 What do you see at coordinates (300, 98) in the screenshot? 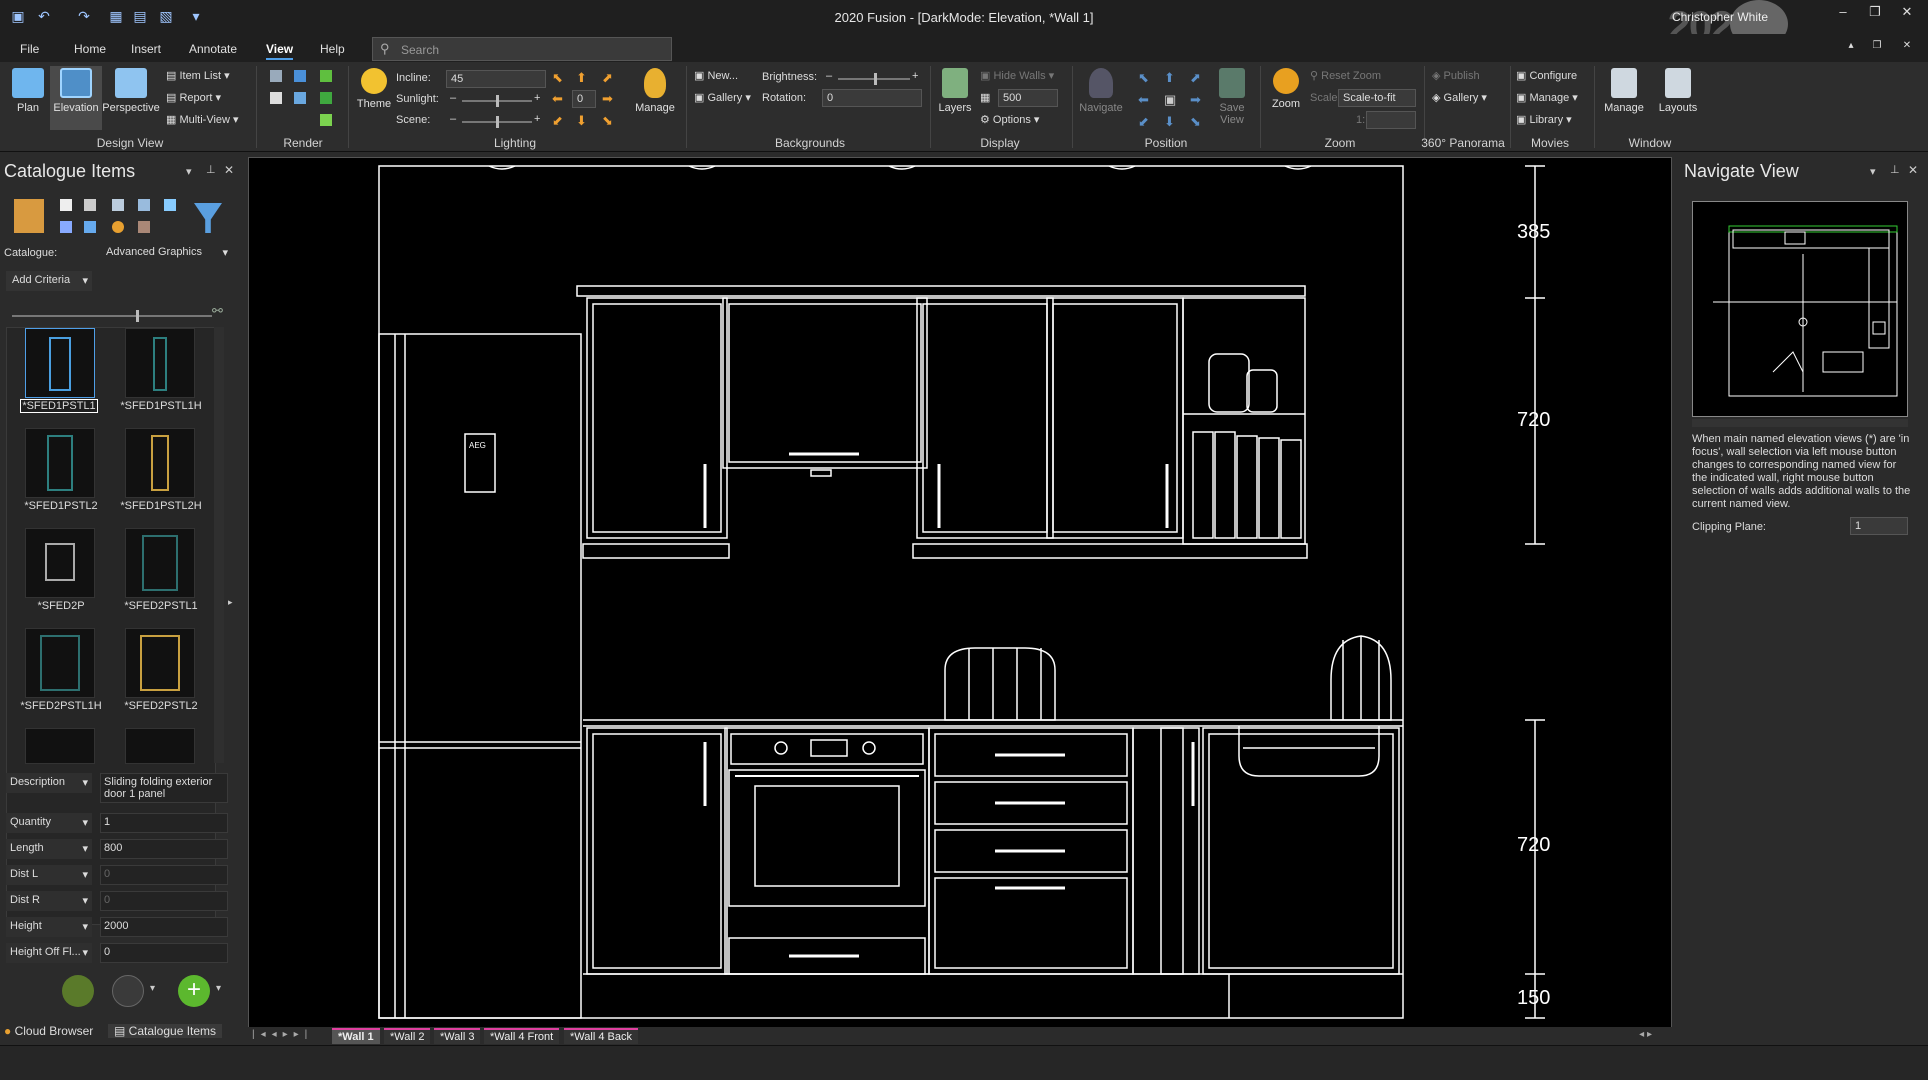
I see `render-outline-icon` at bounding box center [300, 98].